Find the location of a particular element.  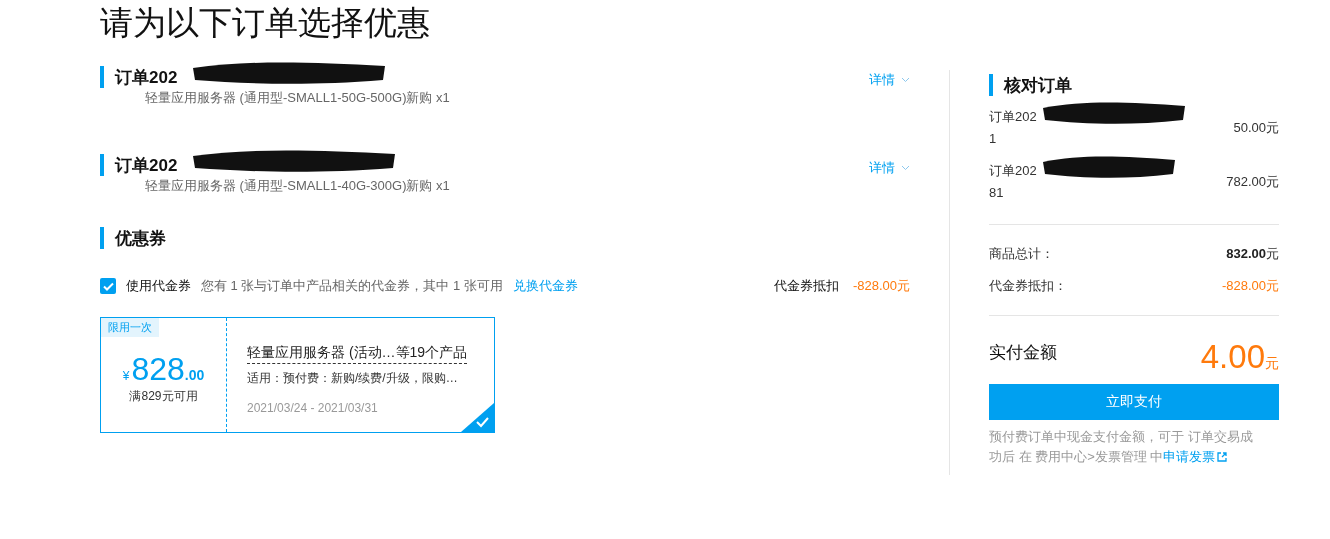

voucher-dates: 2021/03/24 - 2021/03/31 is located at coordinates (313, 408).